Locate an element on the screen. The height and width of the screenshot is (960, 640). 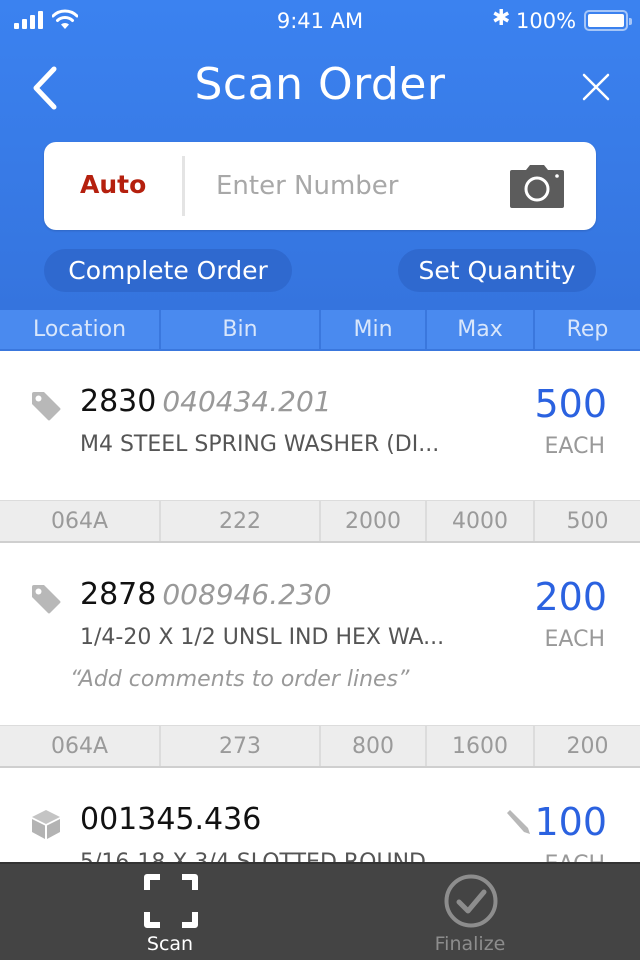
item-sku: 040434.201 is located at coordinates (247, 401).